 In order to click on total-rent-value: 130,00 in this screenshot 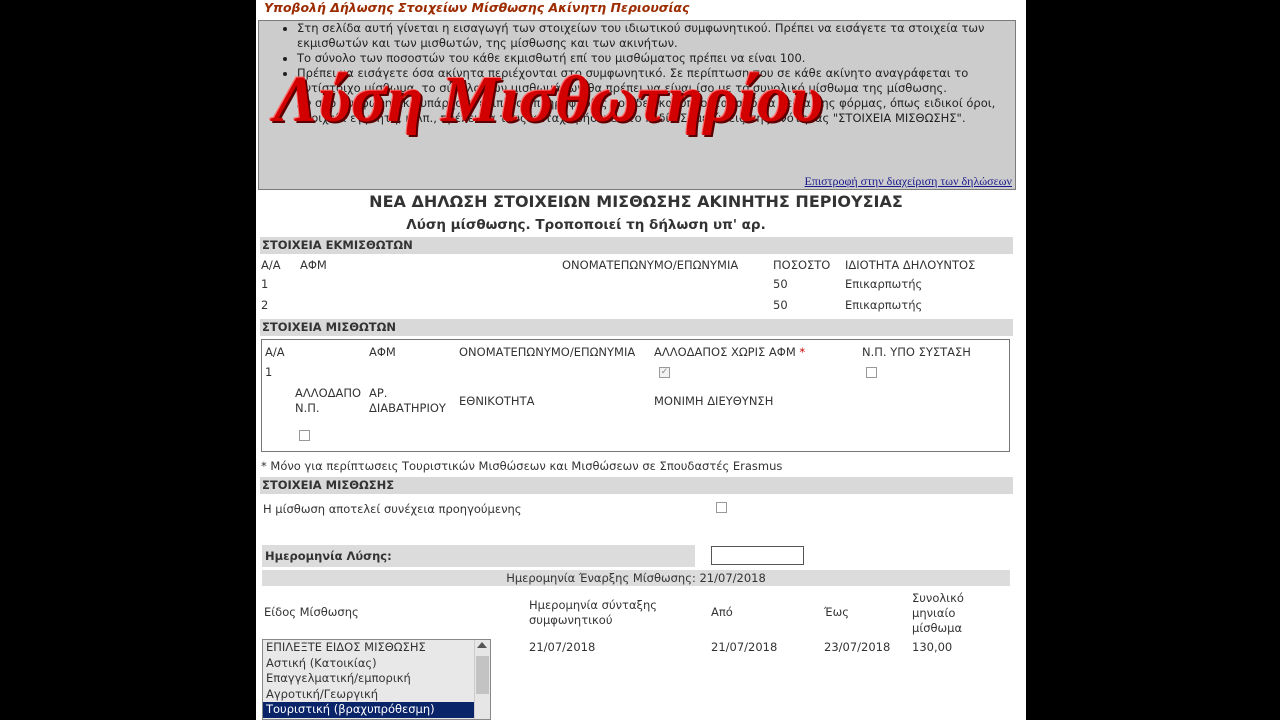, I will do `click(932, 647)`.